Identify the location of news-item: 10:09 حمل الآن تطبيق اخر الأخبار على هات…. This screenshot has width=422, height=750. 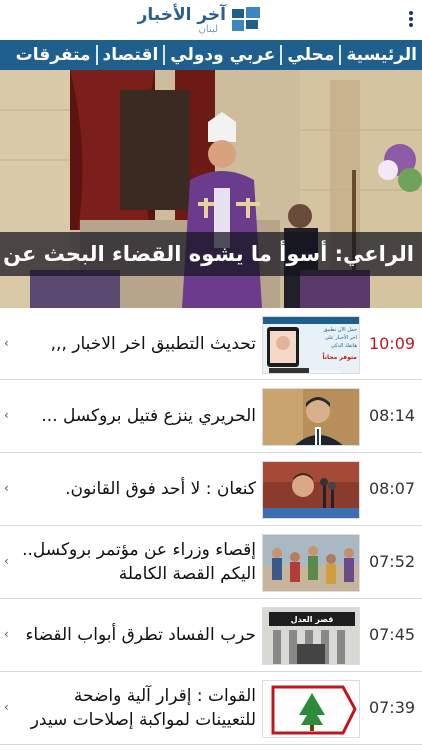
(211, 344).